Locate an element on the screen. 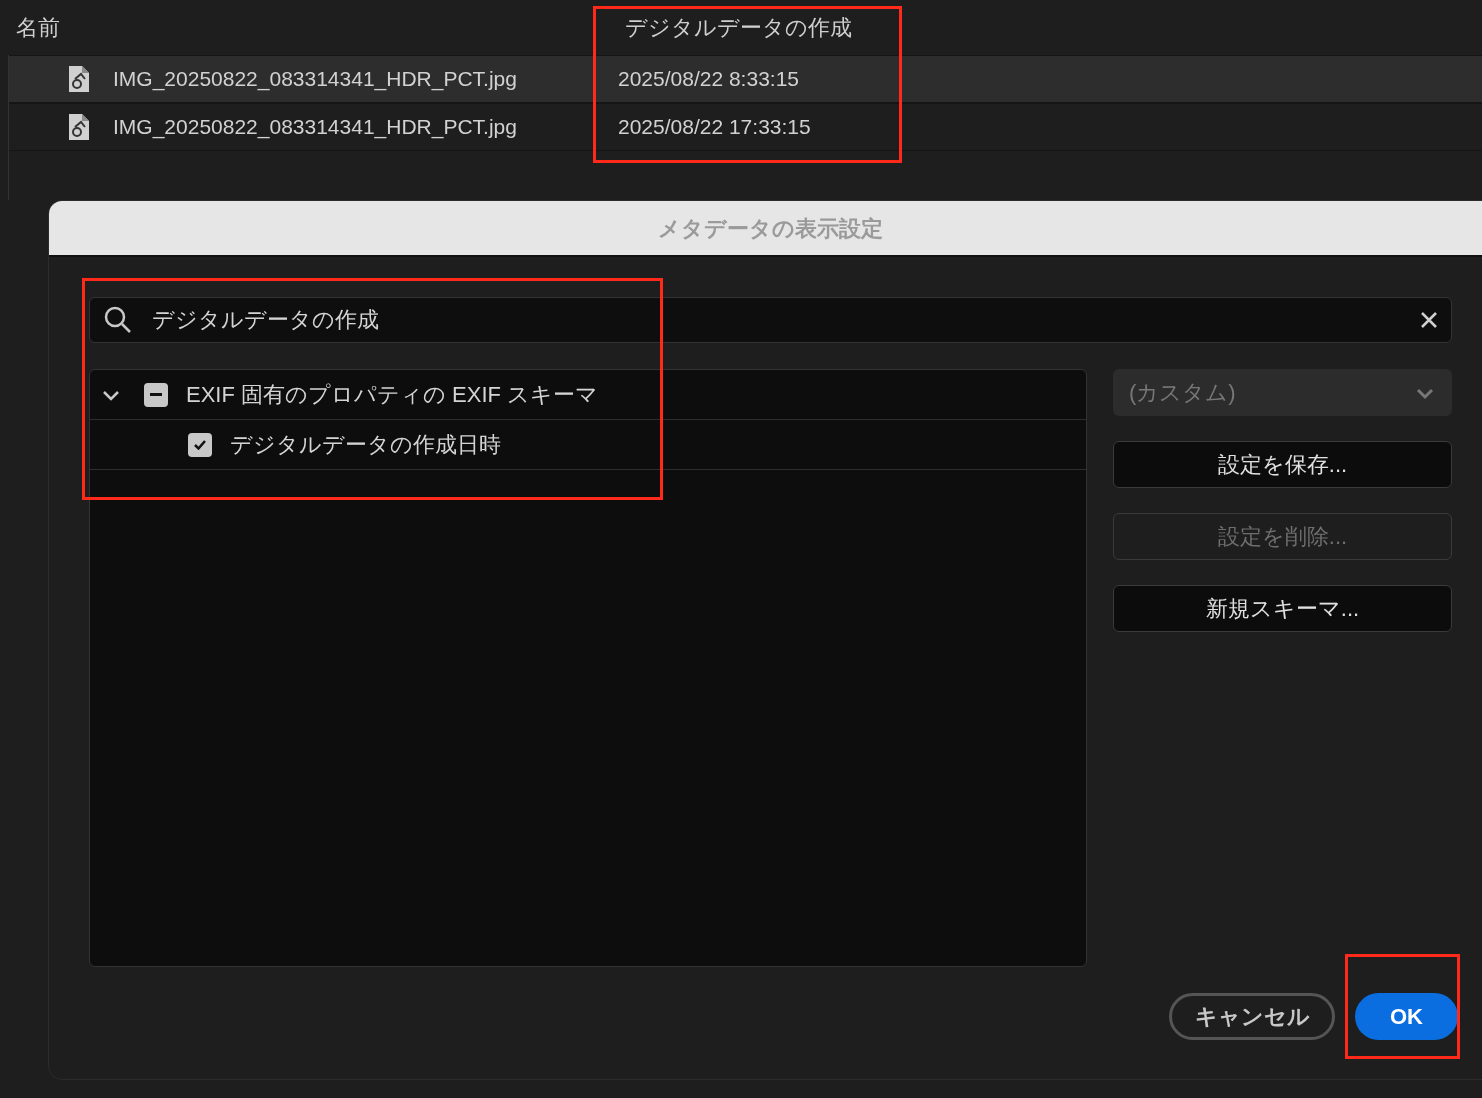 This screenshot has height=1098, width=1482. date-cell-text: 2025/08/22 17:33:15 is located at coordinates (714, 127).